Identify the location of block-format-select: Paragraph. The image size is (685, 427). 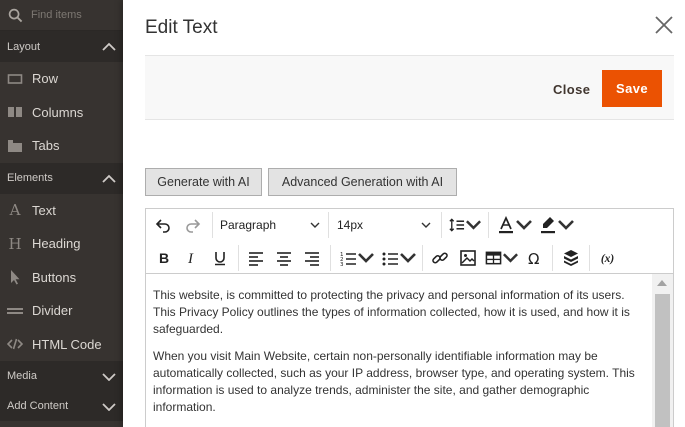
(273, 225).